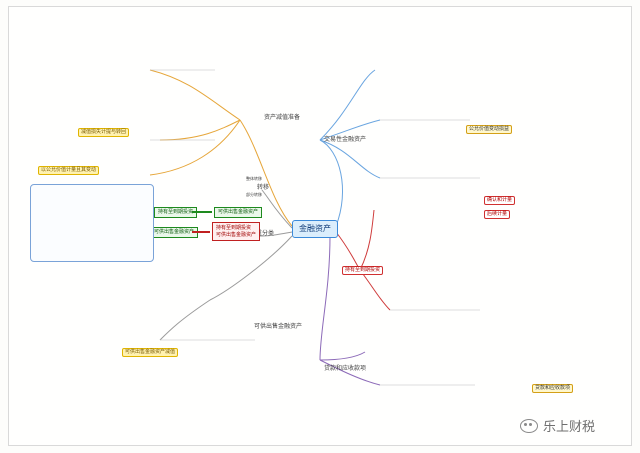  I want to click on branch-label: 交易性金融资产, so click(345, 139).